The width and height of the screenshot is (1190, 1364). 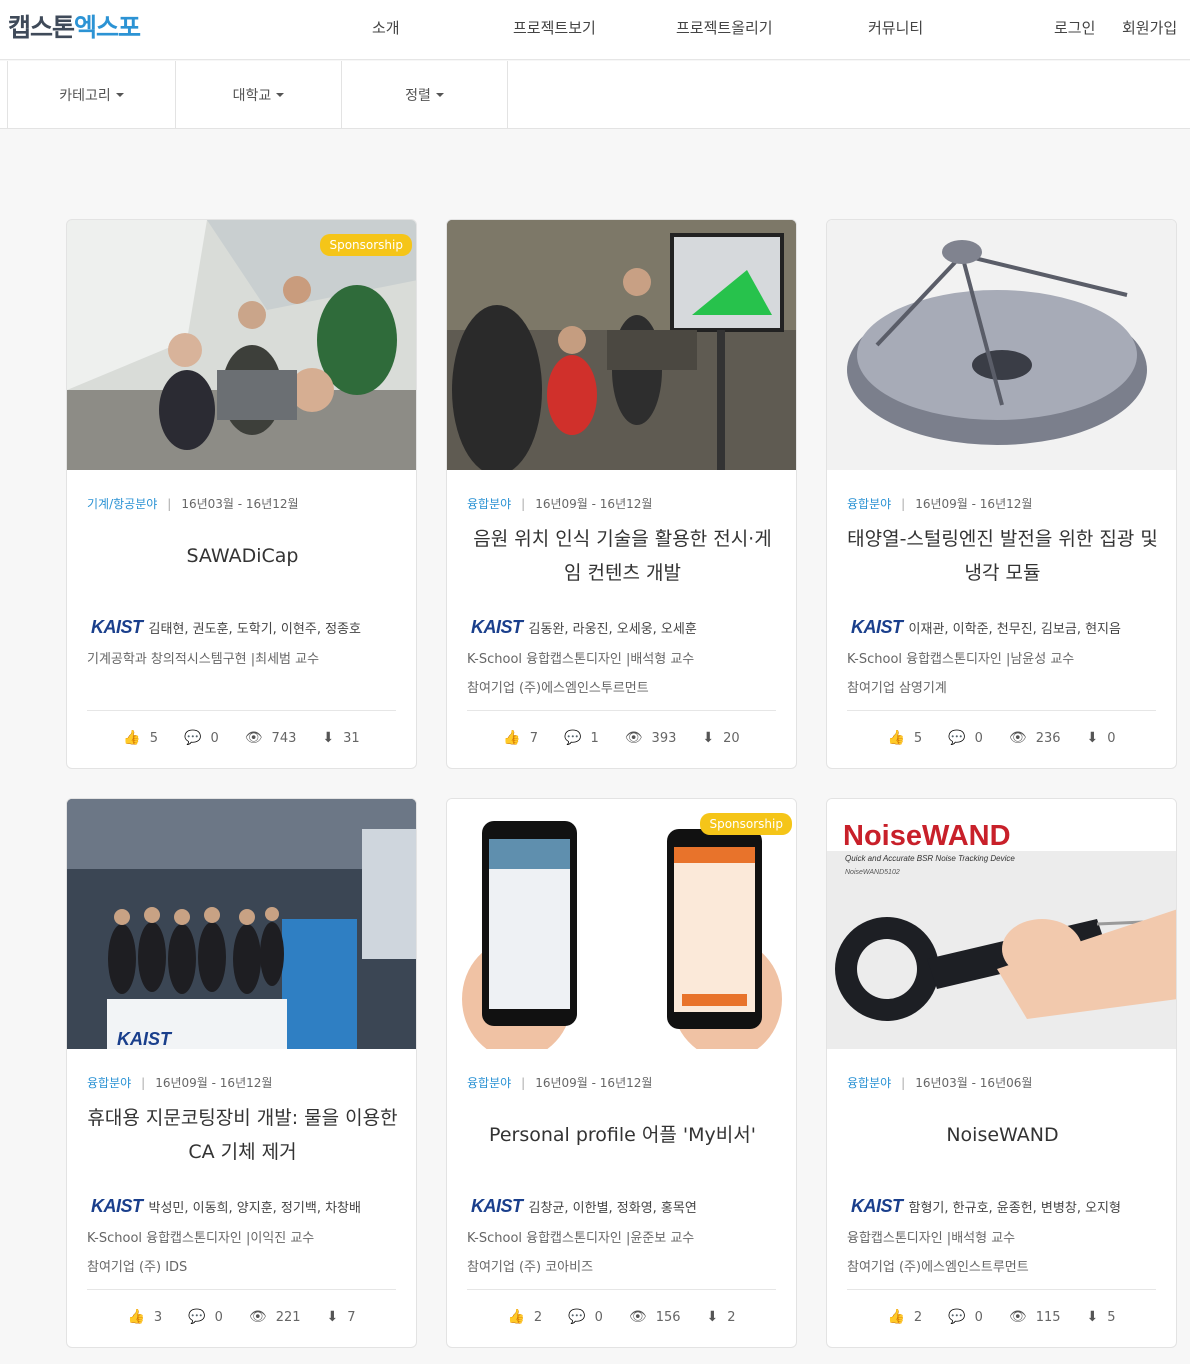 I want to click on partner-company: 참여기업 (주)에스엠인스트루먼트, so click(x=938, y=1267).